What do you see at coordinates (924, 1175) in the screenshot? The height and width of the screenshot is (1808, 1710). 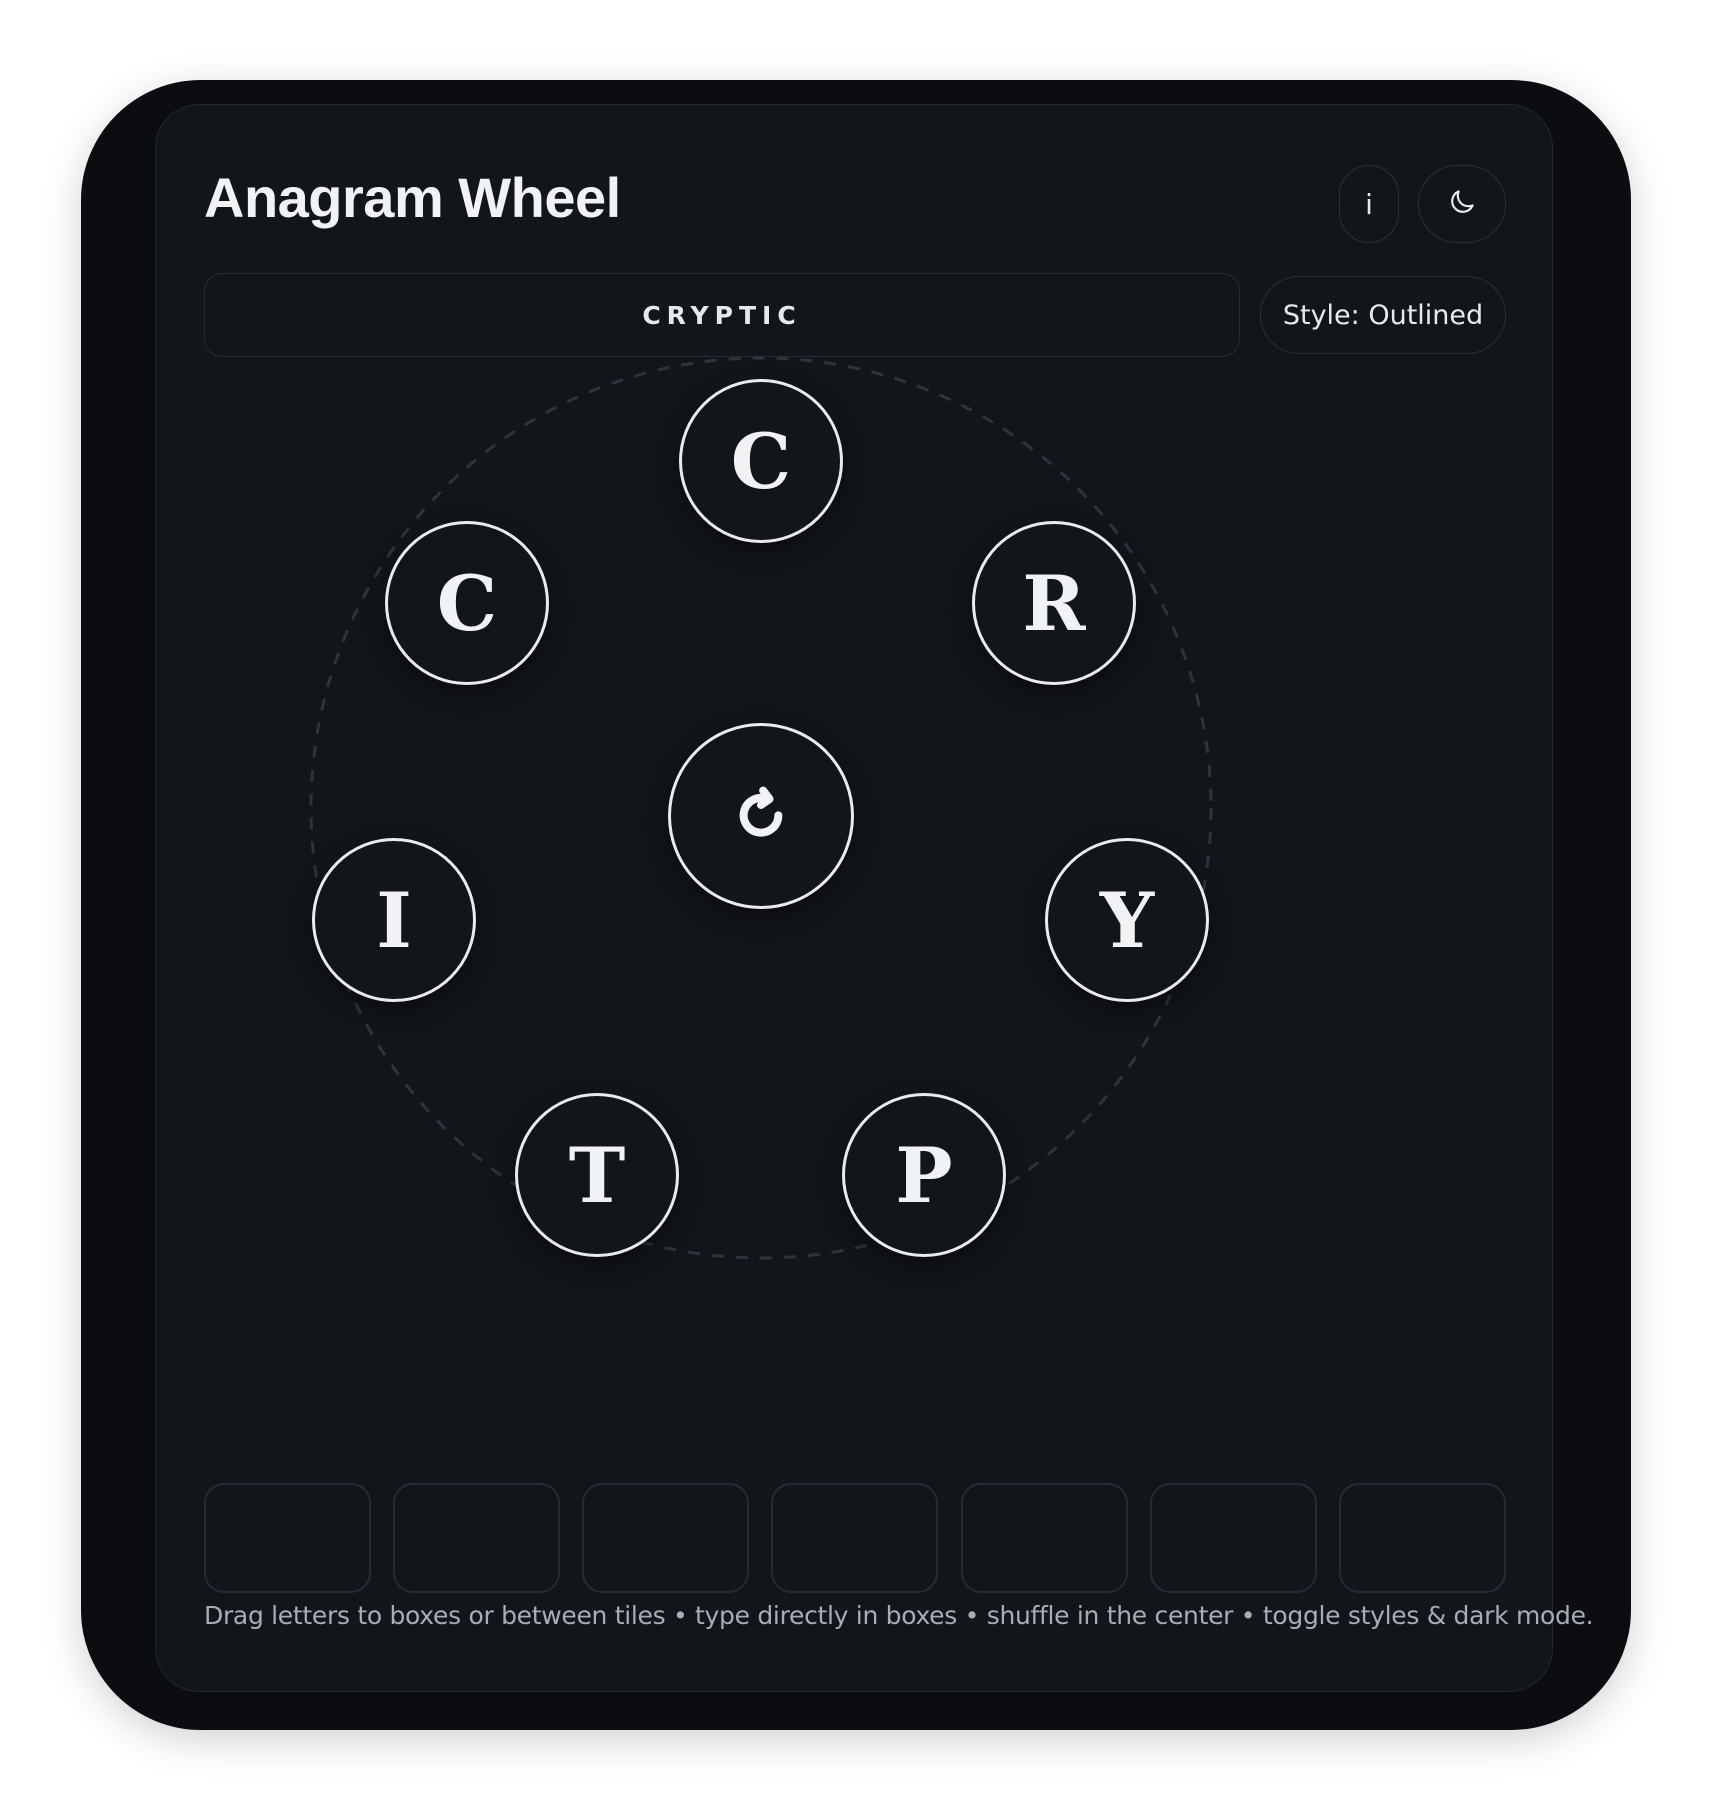 I see `letter-tile: P` at bounding box center [924, 1175].